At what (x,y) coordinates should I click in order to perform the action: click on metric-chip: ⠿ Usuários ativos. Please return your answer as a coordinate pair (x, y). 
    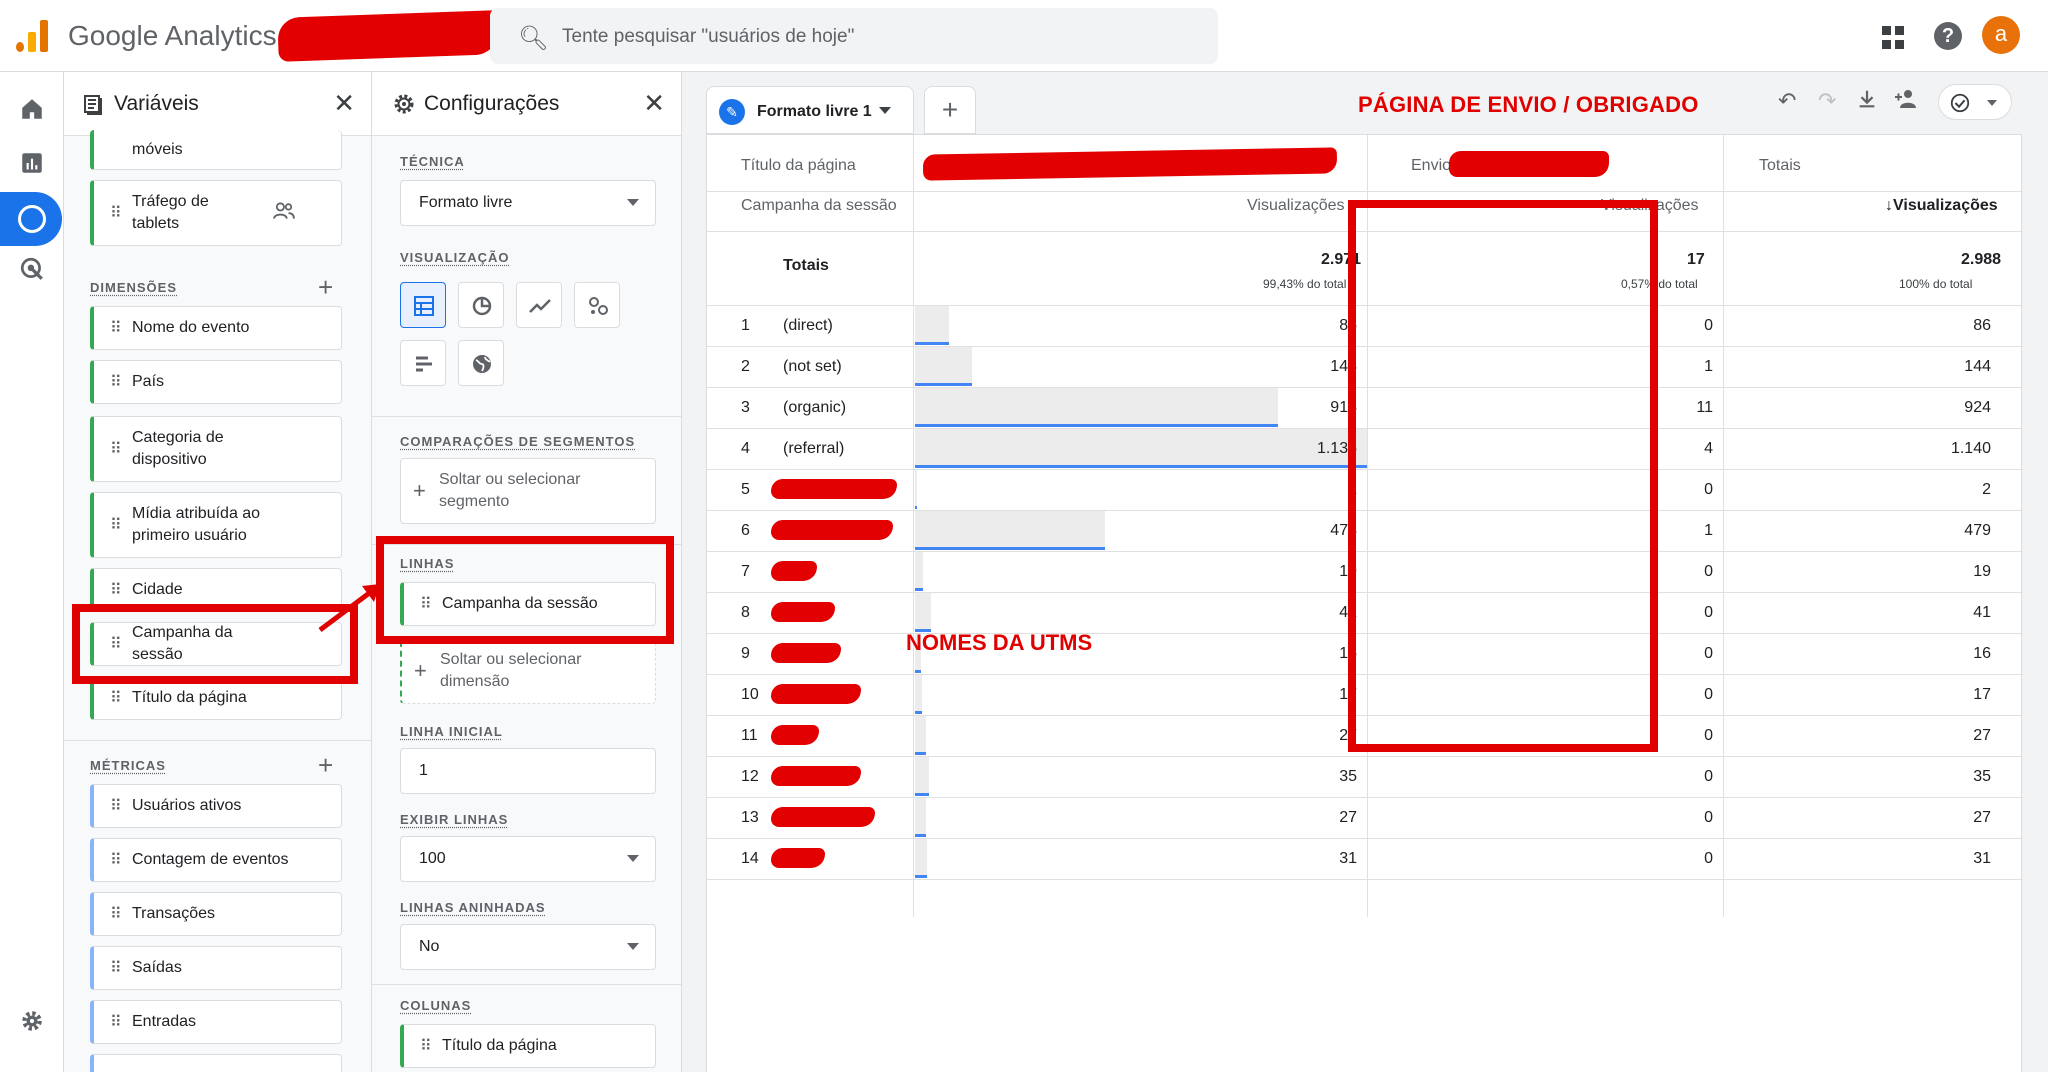
    Looking at the image, I should click on (216, 806).